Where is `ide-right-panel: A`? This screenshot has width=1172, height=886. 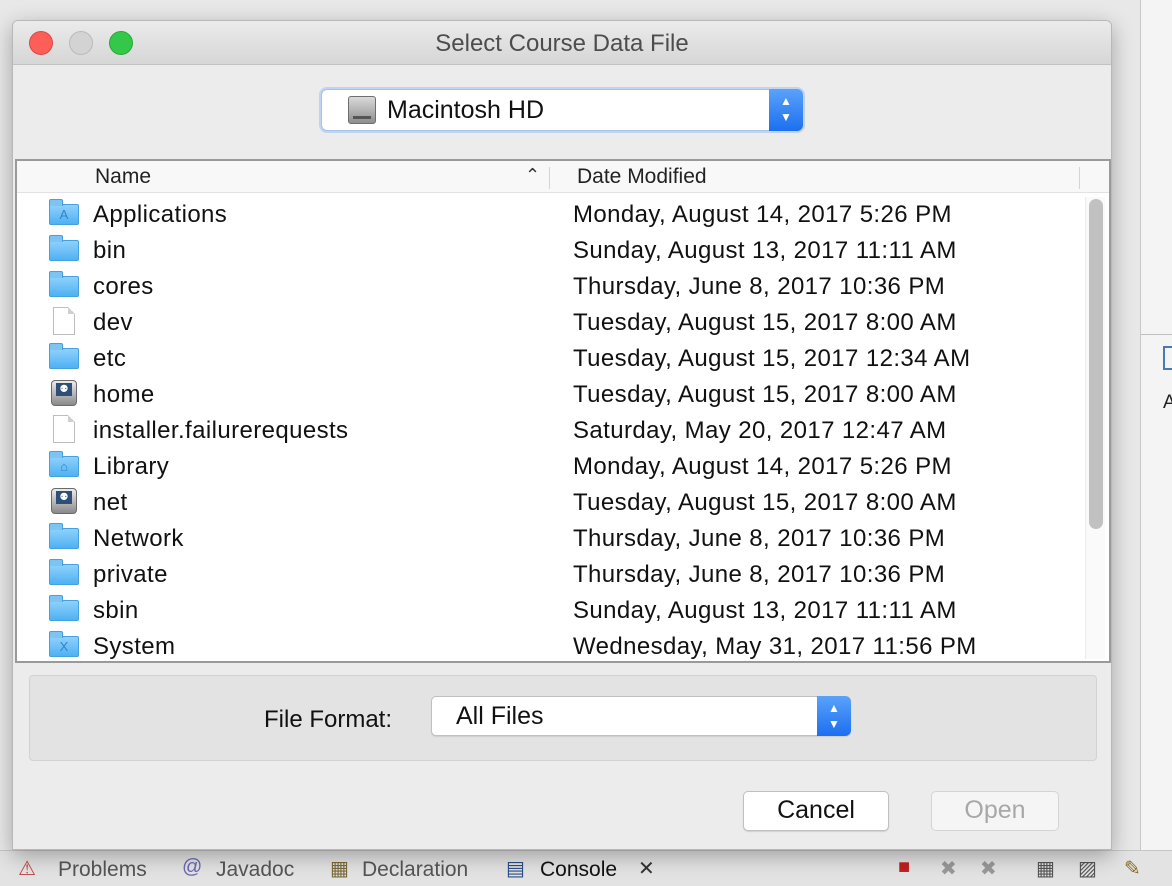
ide-right-panel: A is located at coordinates (1156, 425).